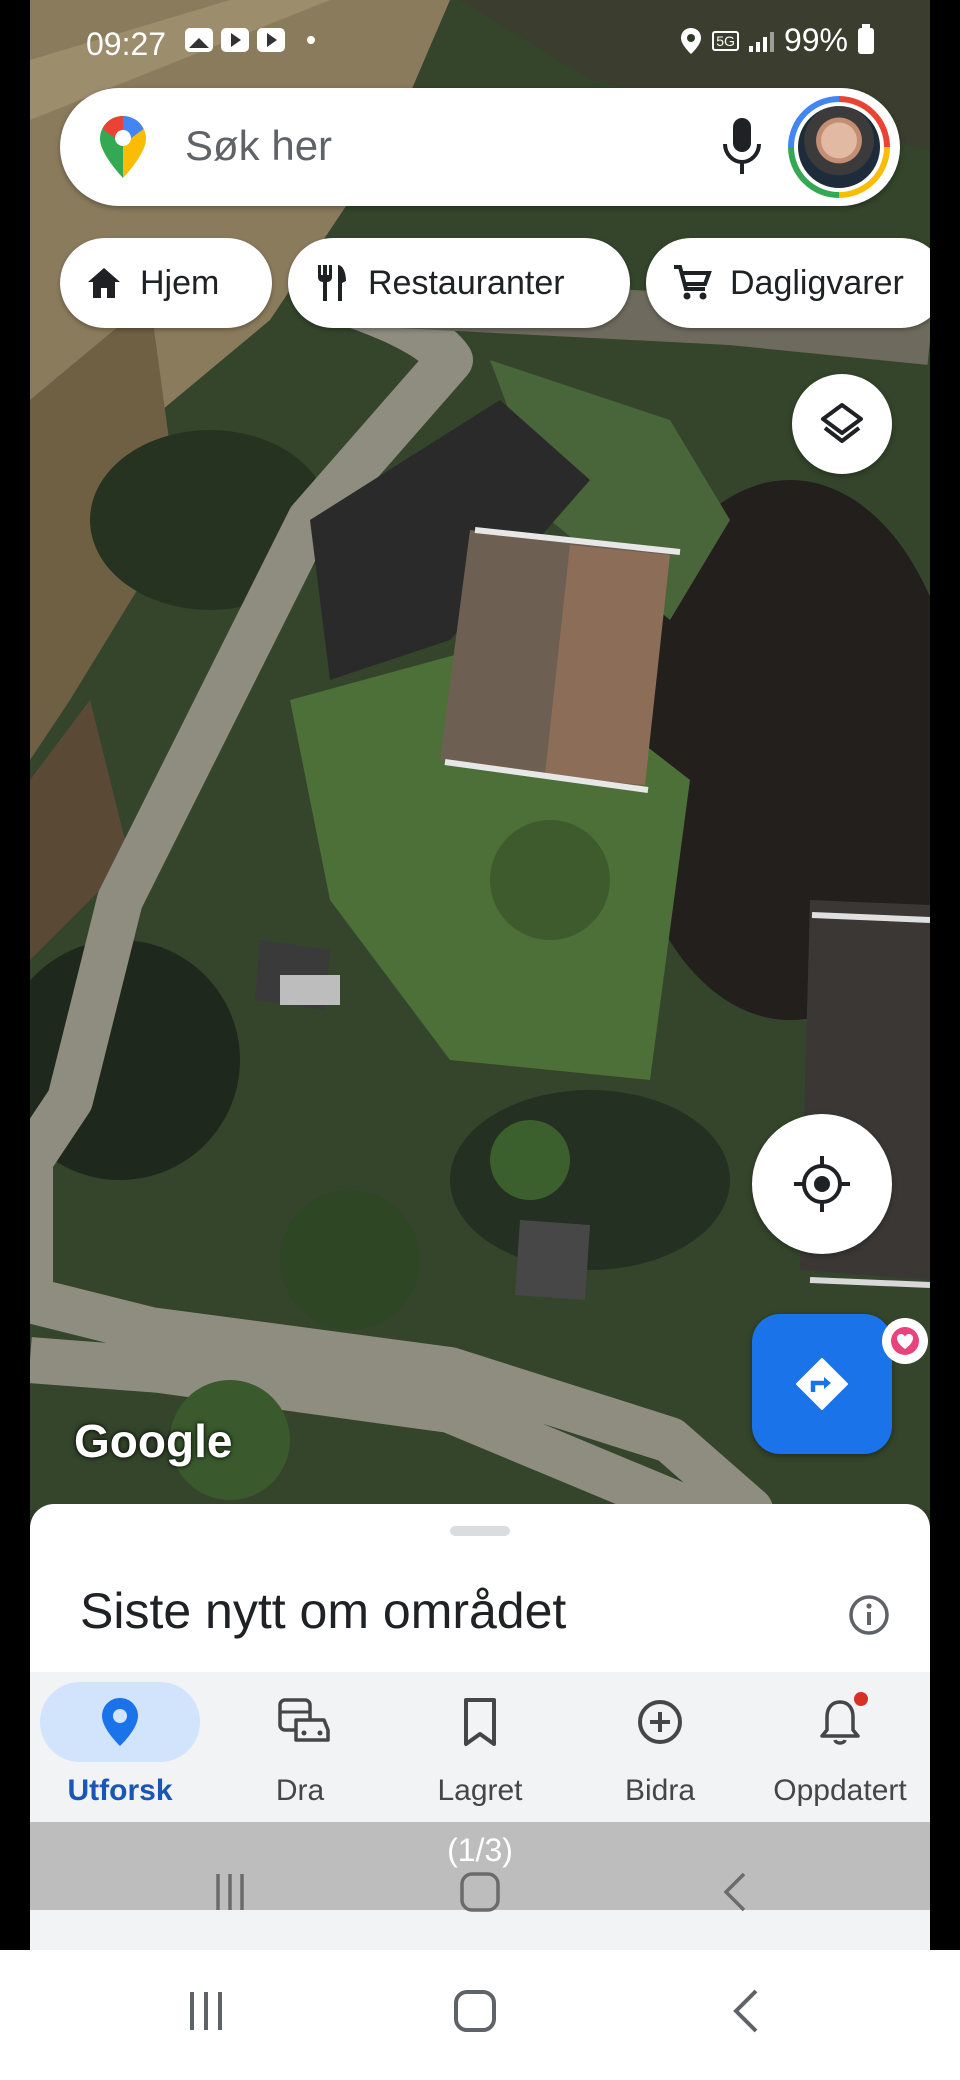 Image resolution: width=960 pixels, height=2080 pixels. Describe the element at coordinates (480, 1531) in the screenshot. I see `sheet-drag-handle` at that location.